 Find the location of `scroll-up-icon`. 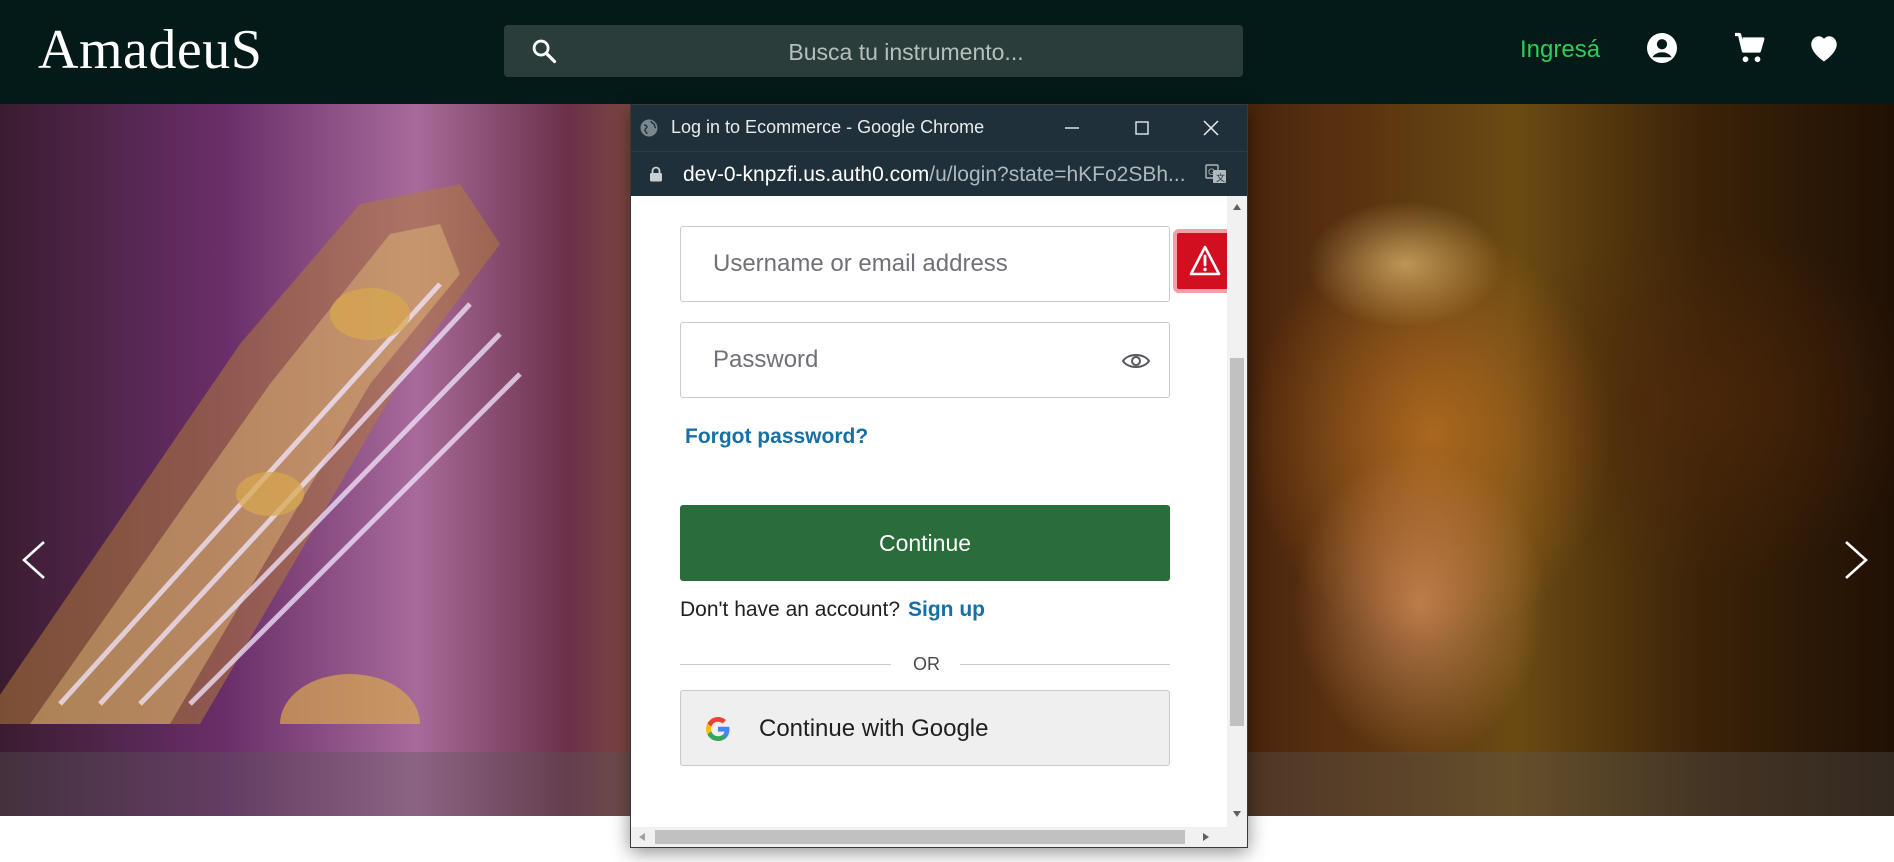

scroll-up-icon is located at coordinates (1237, 207).